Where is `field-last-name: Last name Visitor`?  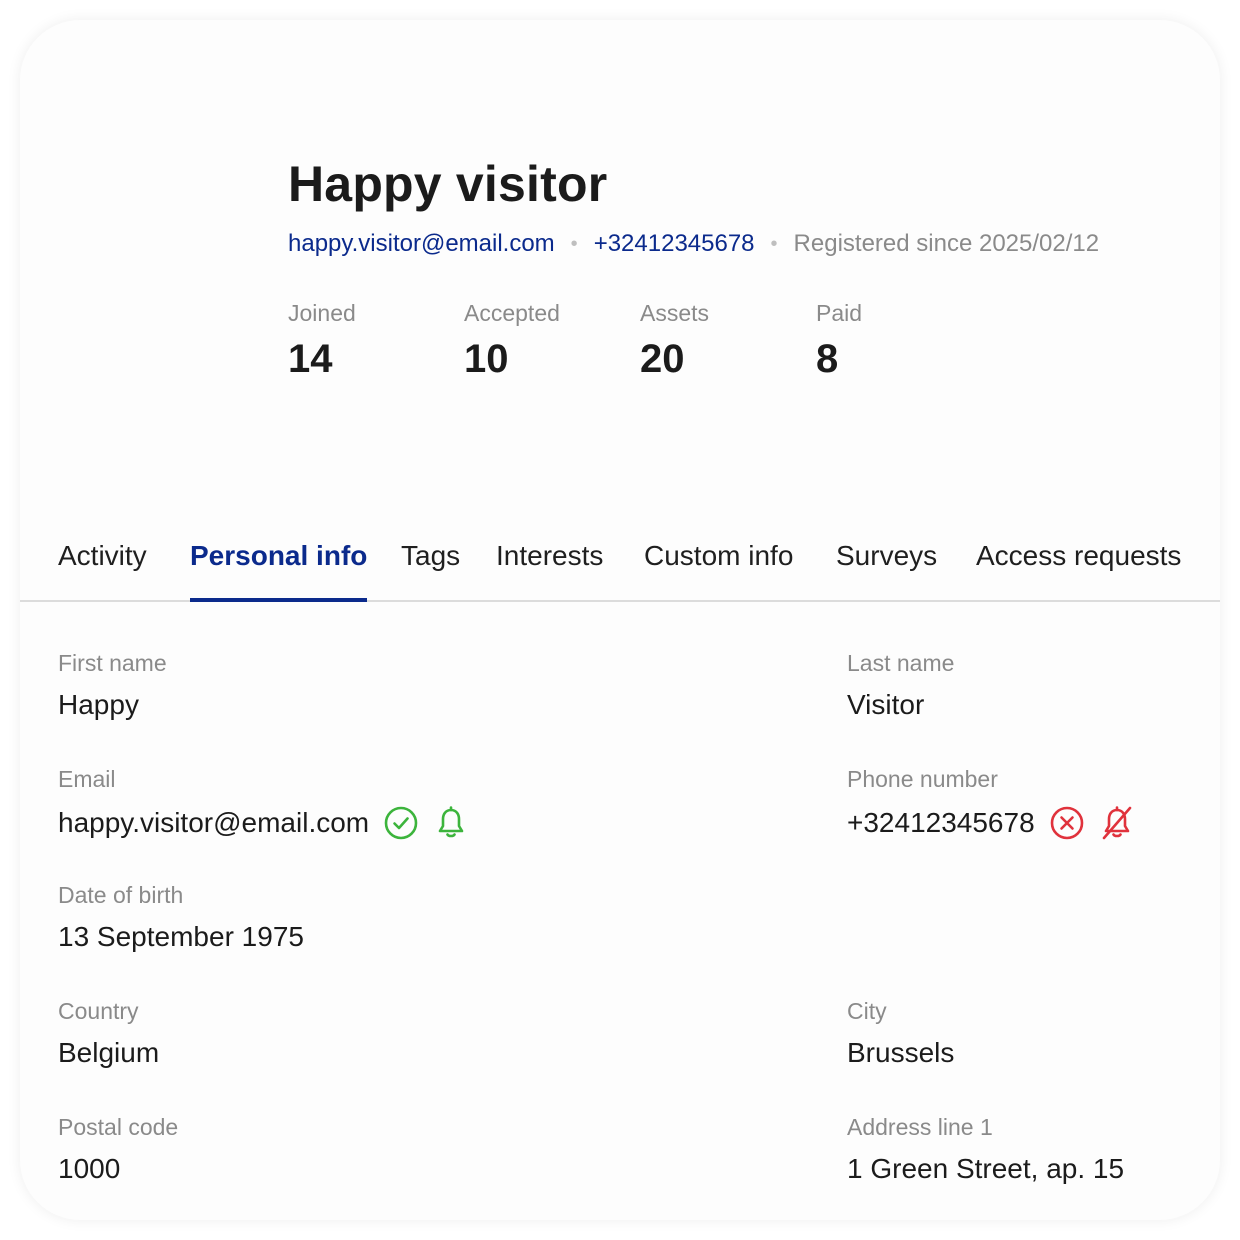 field-last-name: Last name Visitor is located at coordinates (900, 685).